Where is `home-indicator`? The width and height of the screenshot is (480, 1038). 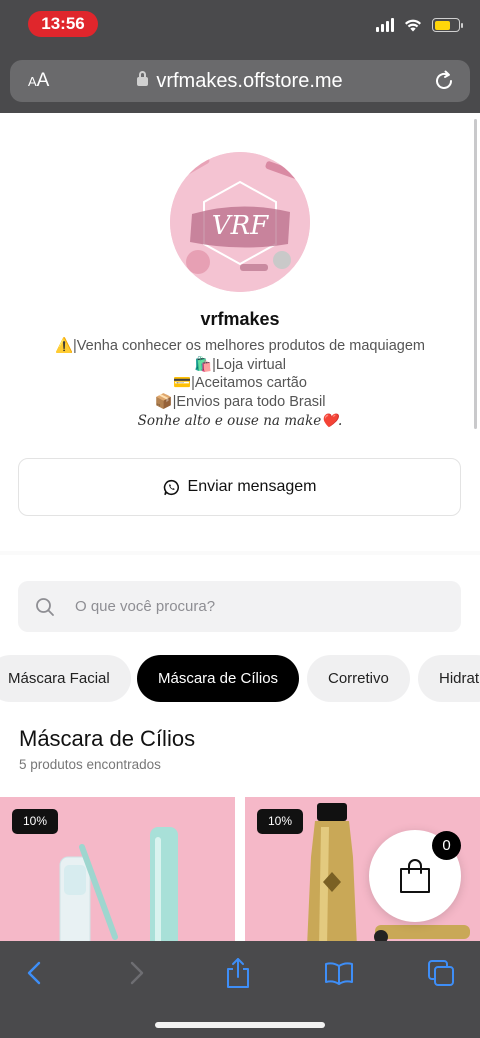
home-indicator is located at coordinates (240, 1025).